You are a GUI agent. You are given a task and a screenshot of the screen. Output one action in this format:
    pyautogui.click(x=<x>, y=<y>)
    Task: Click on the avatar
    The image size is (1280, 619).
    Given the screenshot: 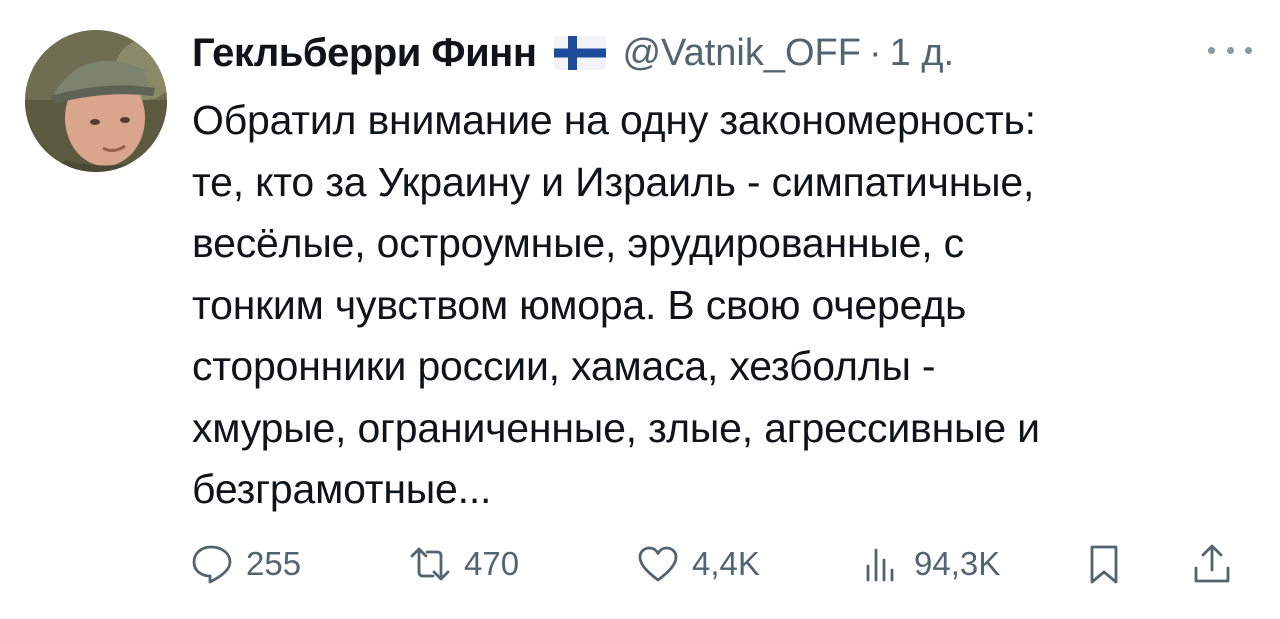 What is the action you would take?
    pyautogui.click(x=96, y=101)
    